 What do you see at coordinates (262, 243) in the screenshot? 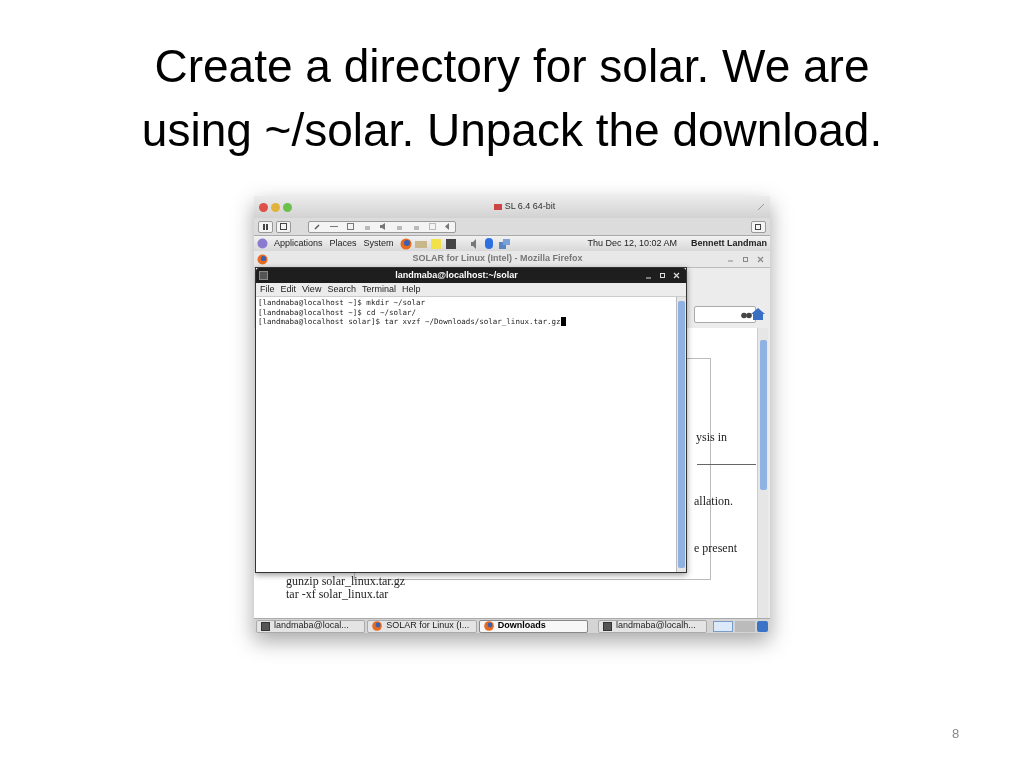
I see `gnome-foot-icon` at bounding box center [262, 243].